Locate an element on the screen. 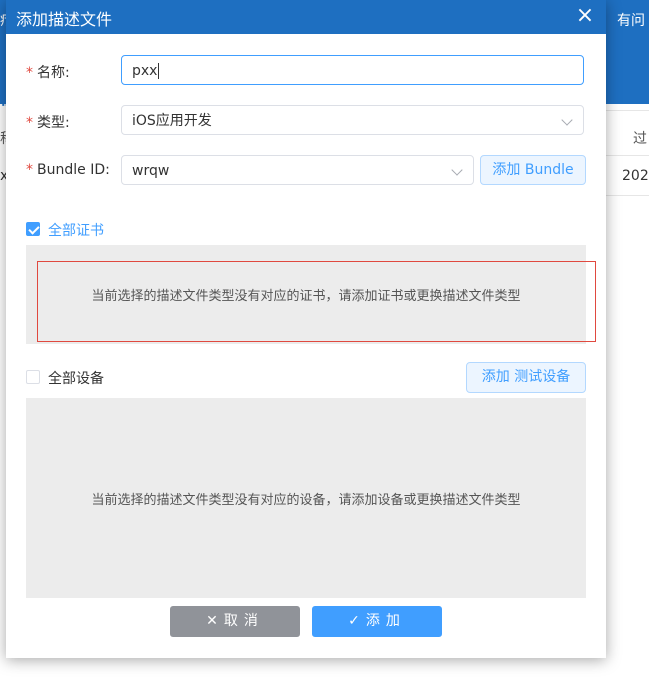  form-row-type: * 类型: iOS应用开发 is located at coordinates (306, 121).